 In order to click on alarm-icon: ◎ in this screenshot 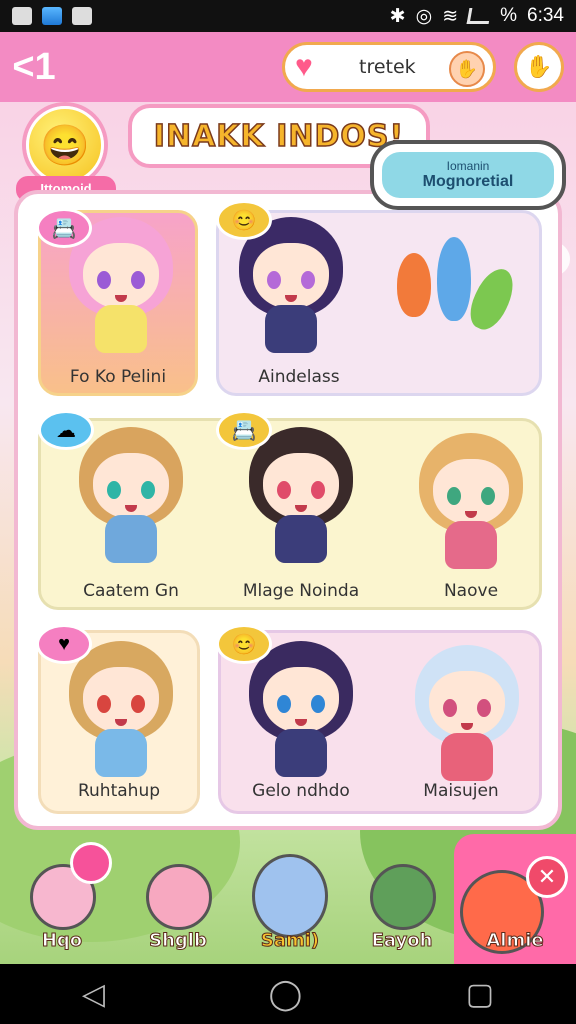, I will do `click(424, 16)`.